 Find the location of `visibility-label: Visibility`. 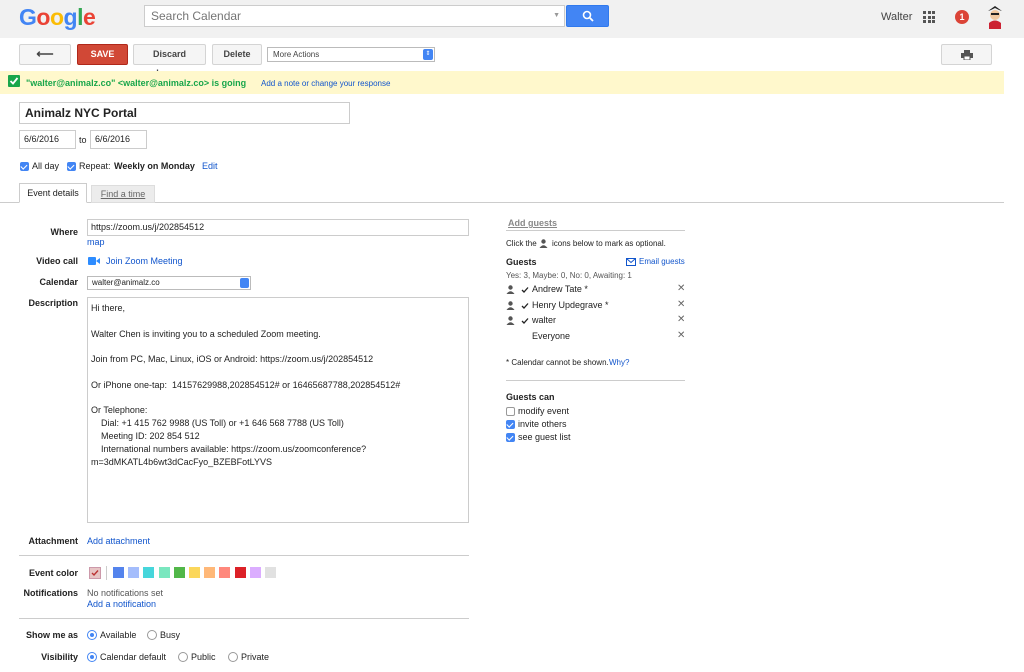

visibility-label: Visibility is located at coordinates (59, 657).